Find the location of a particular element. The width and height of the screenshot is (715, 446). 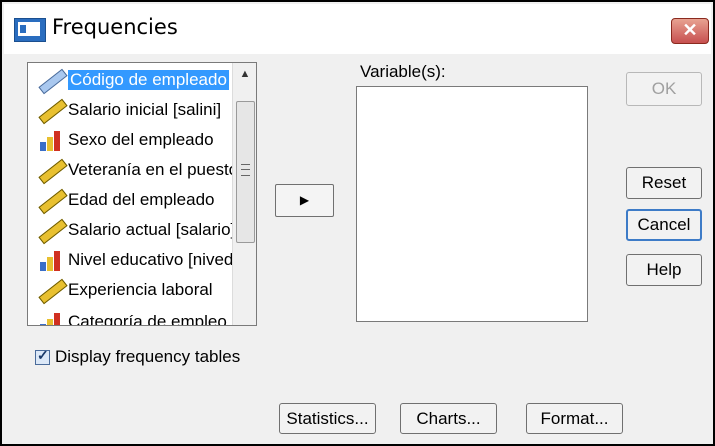

list-item-label: Veteranía en el puesto is located at coordinates (150, 169).